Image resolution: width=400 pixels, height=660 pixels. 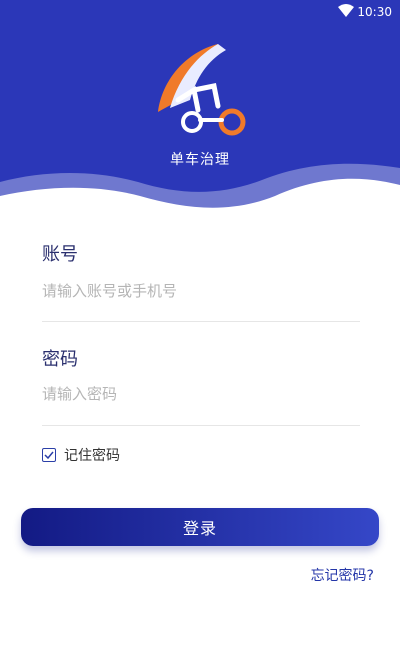 What do you see at coordinates (200, 160) in the screenshot?
I see `app-name: 单车治理` at bounding box center [200, 160].